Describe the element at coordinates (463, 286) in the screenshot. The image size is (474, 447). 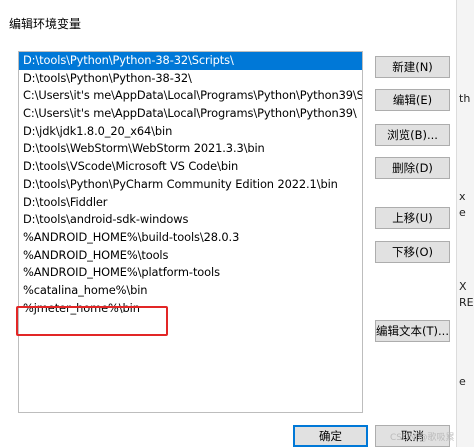
I see `background-text: X` at that location.